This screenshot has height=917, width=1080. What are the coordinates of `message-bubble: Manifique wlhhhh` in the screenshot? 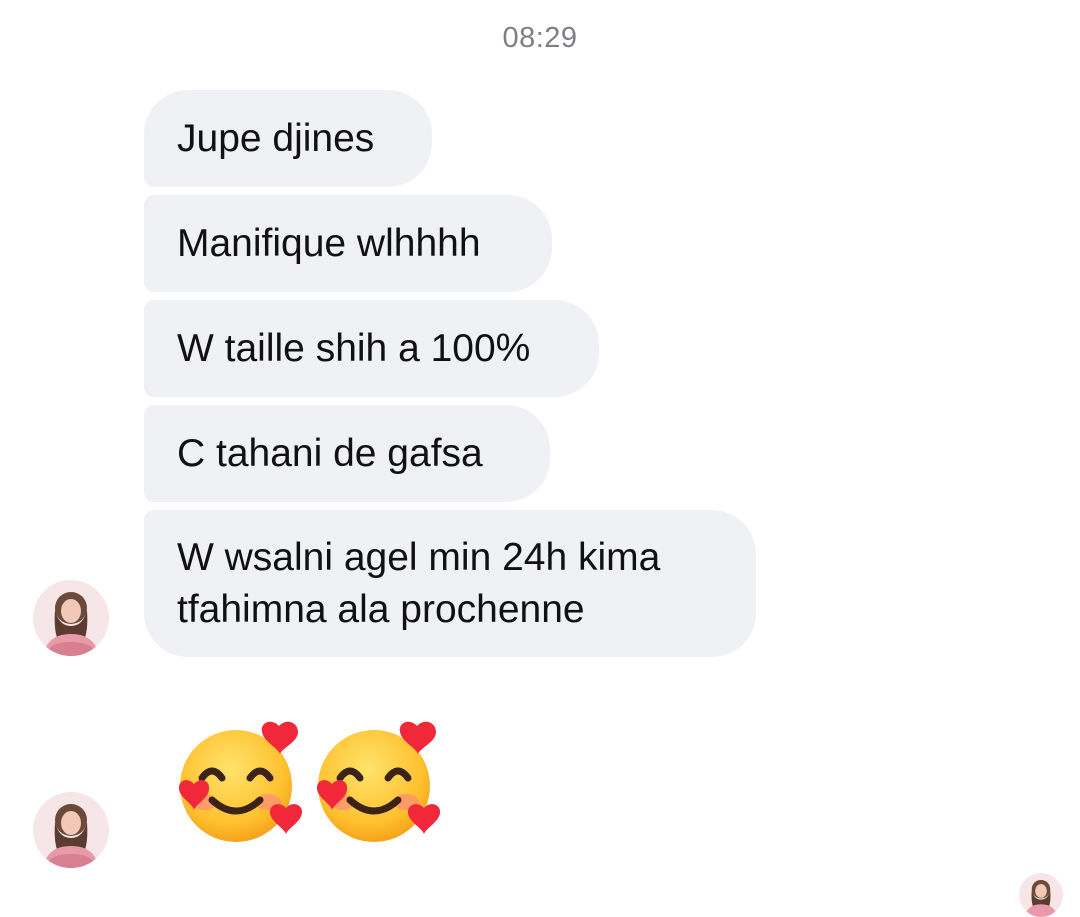 It's located at (348, 243).